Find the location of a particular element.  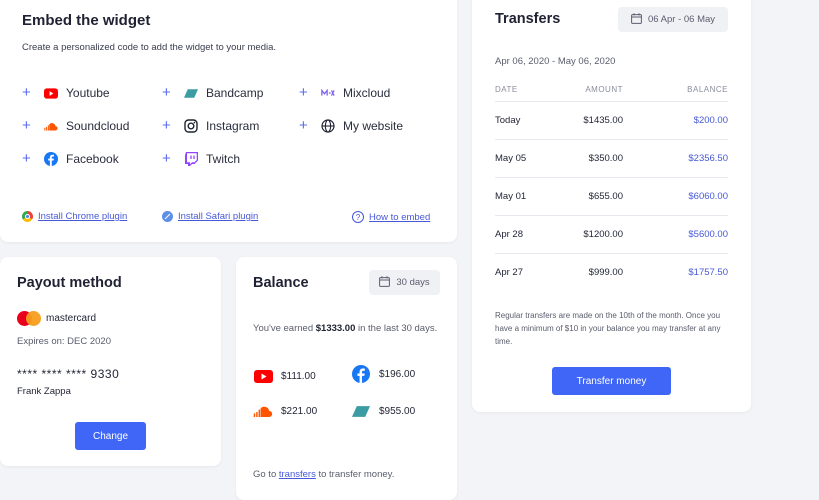

help-icon: ? is located at coordinates (358, 217).